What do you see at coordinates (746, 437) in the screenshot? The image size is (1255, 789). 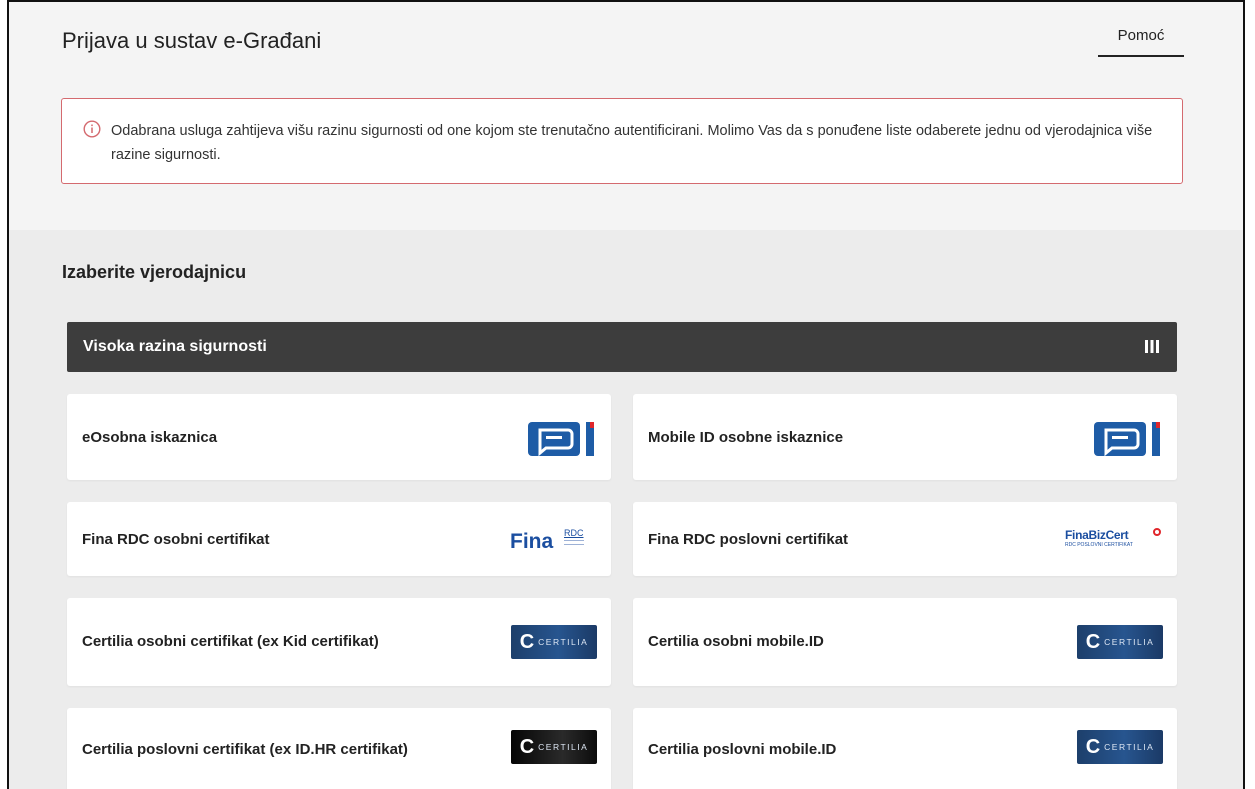 I see `credential-label: Mobile ID osobne iskaznice` at bounding box center [746, 437].